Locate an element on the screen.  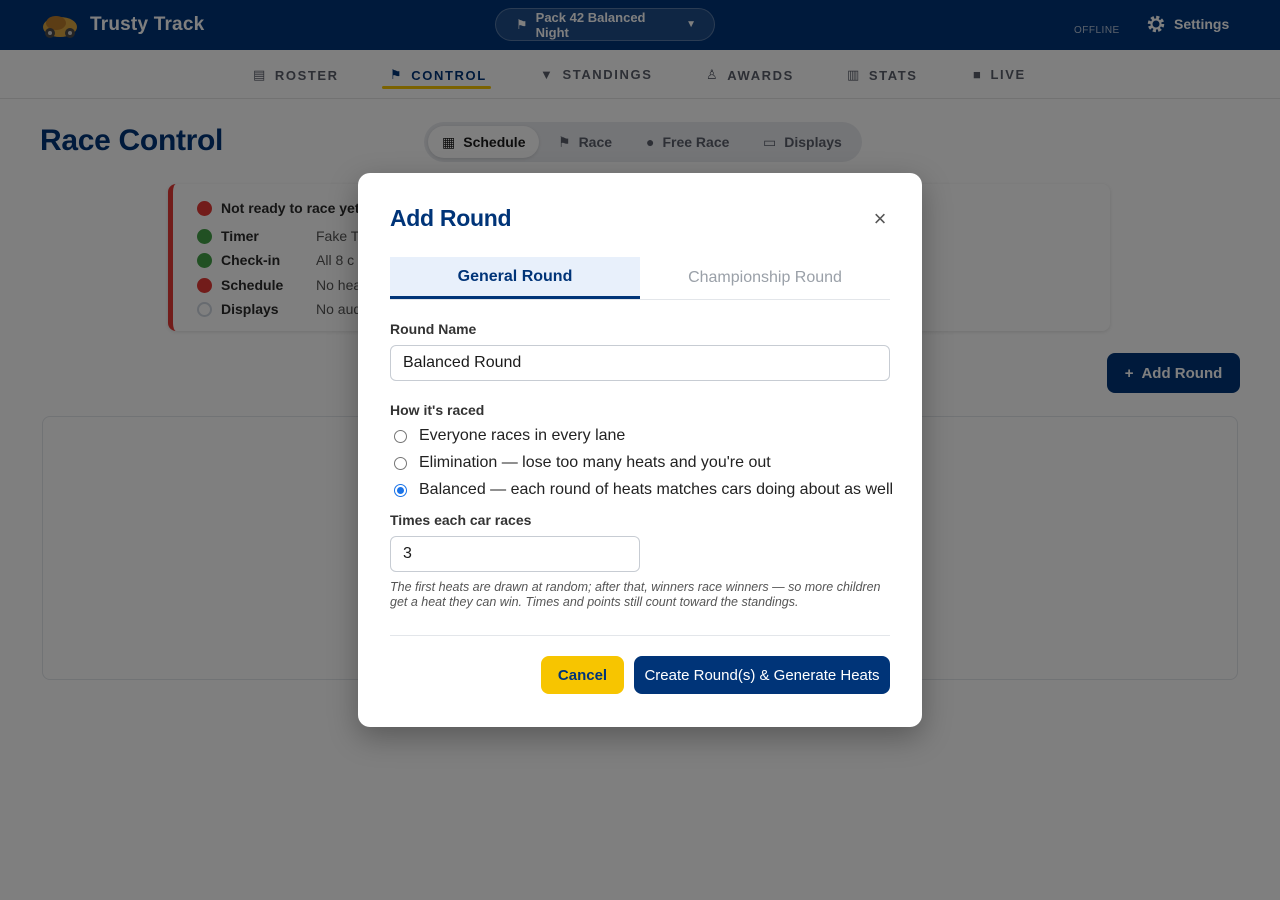
radio-button-selected is located at coordinates (400, 490).